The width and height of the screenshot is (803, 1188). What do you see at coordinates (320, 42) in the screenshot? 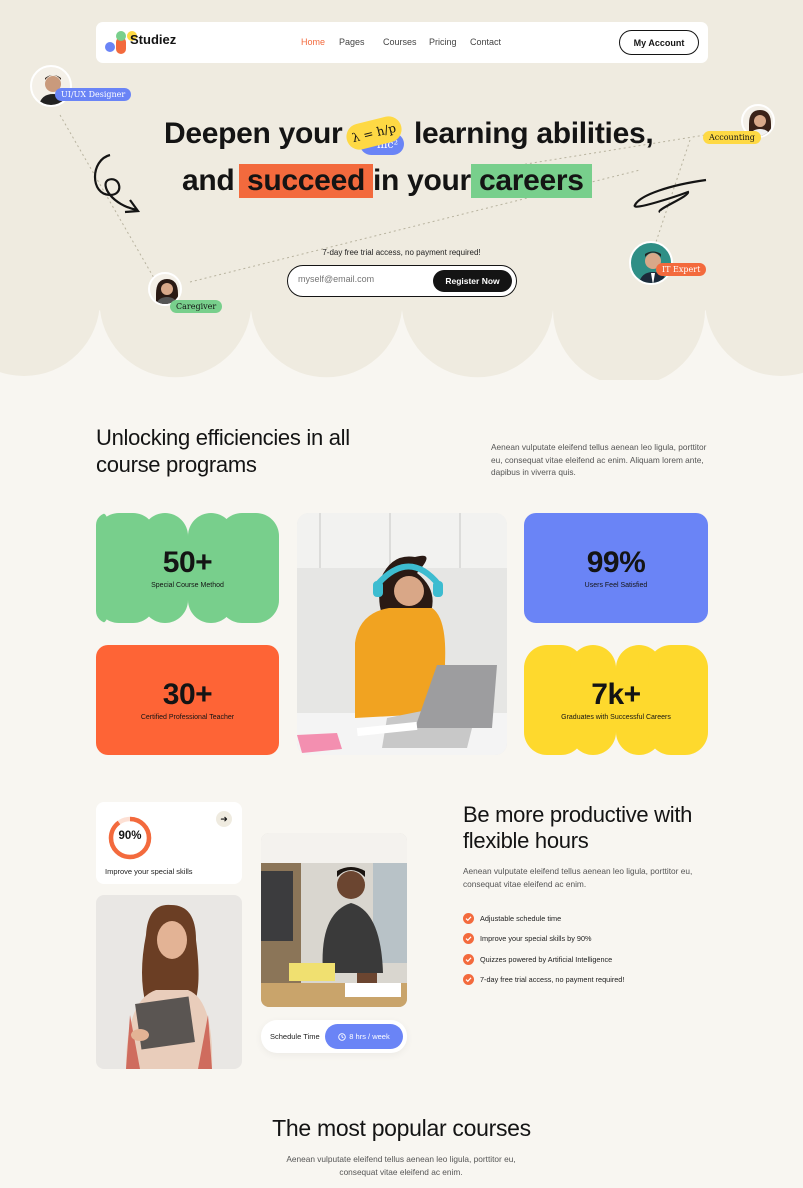
I see `nav-item-home: Home` at bounding box center [320, 42].